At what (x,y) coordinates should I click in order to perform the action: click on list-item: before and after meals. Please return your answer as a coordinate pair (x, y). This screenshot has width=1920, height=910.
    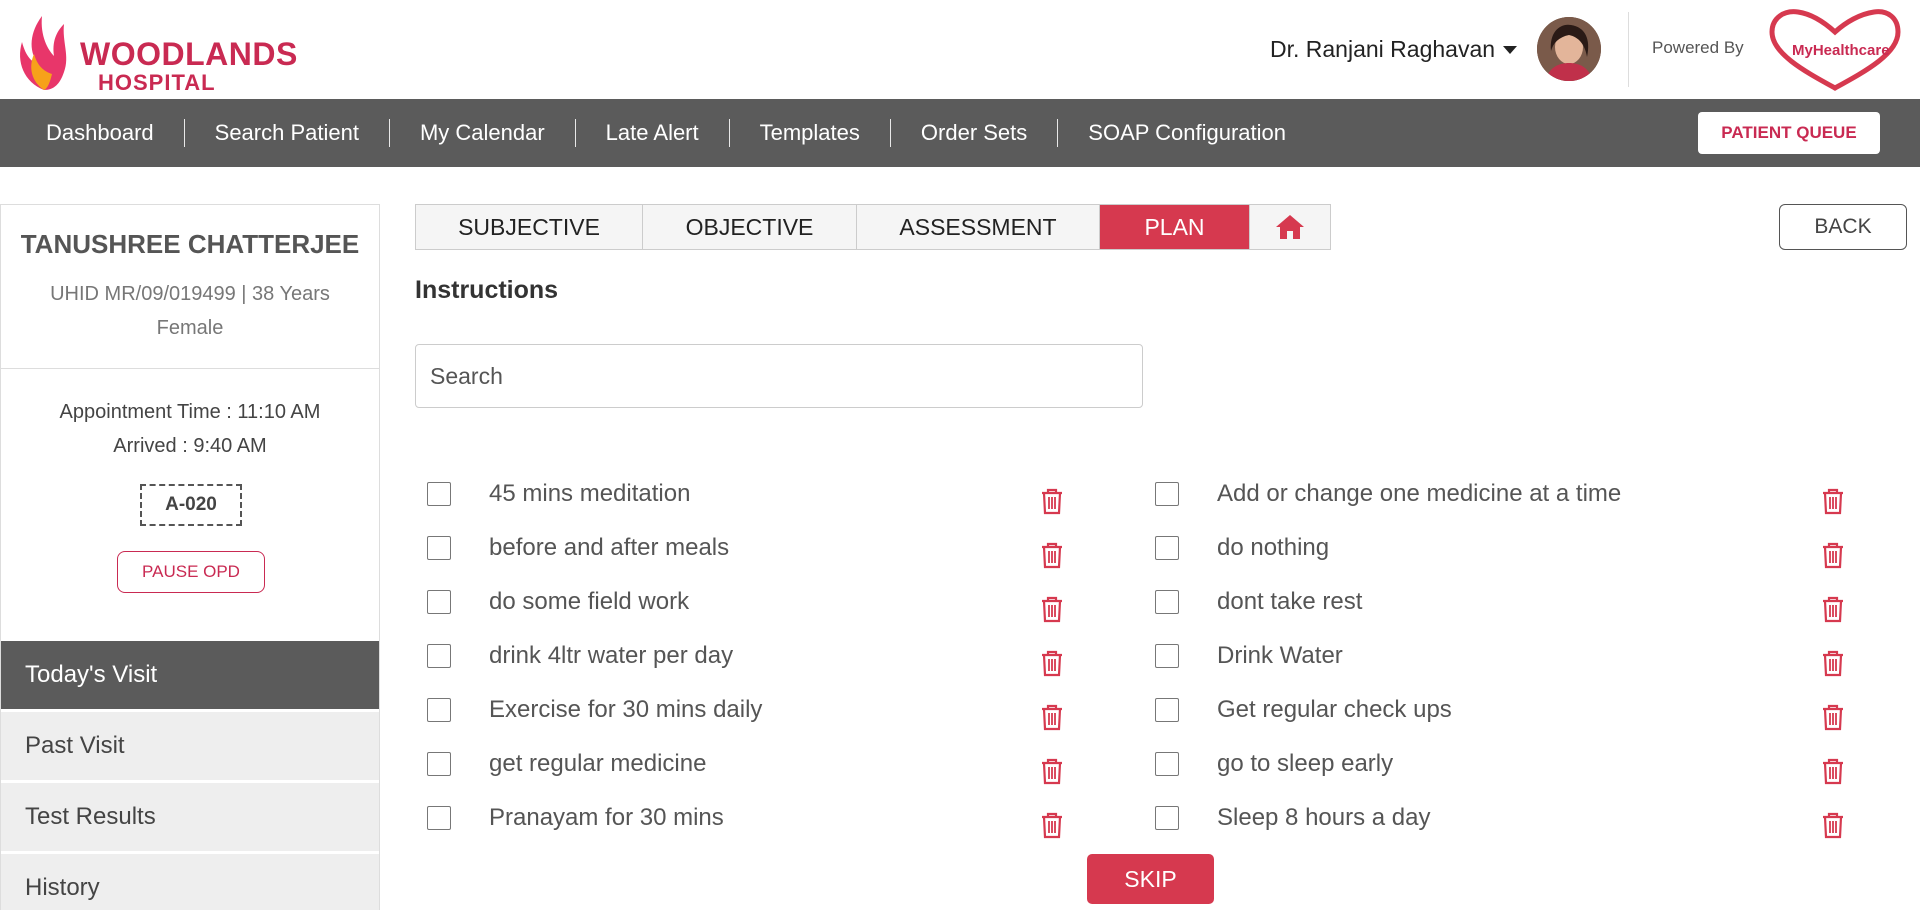
    Looking at the image, I should click on (777, 552).